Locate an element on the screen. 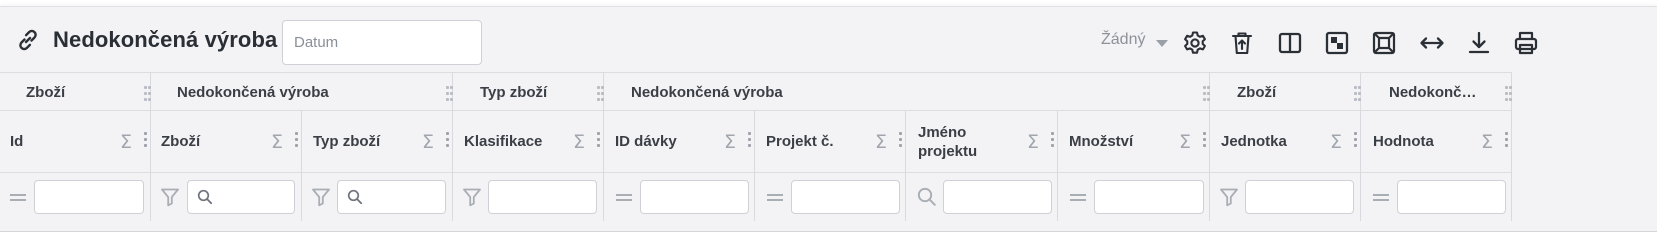 Image resolution: width=1657 pixels, height=243 pixels. column-header-id-davky: ID dávky Σ is located at coordinates (679, 141).